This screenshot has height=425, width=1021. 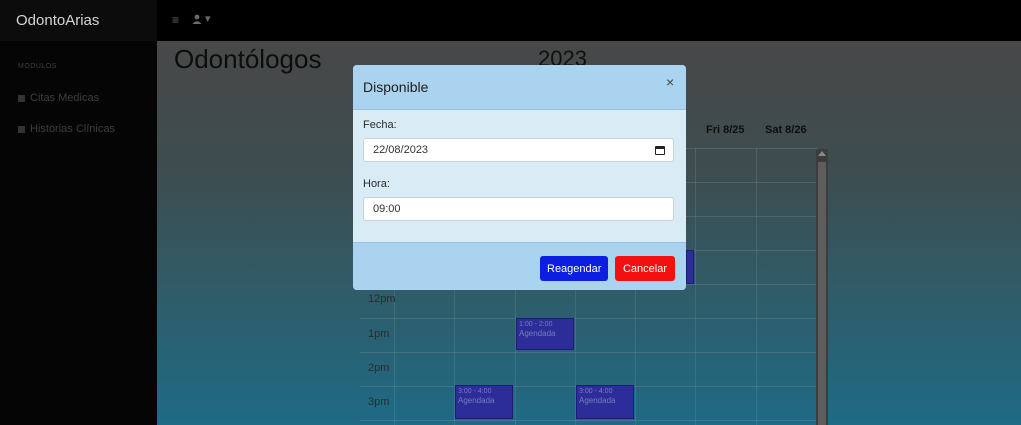 I want to click on time-label: 12pm, so click(x=382, y=299).